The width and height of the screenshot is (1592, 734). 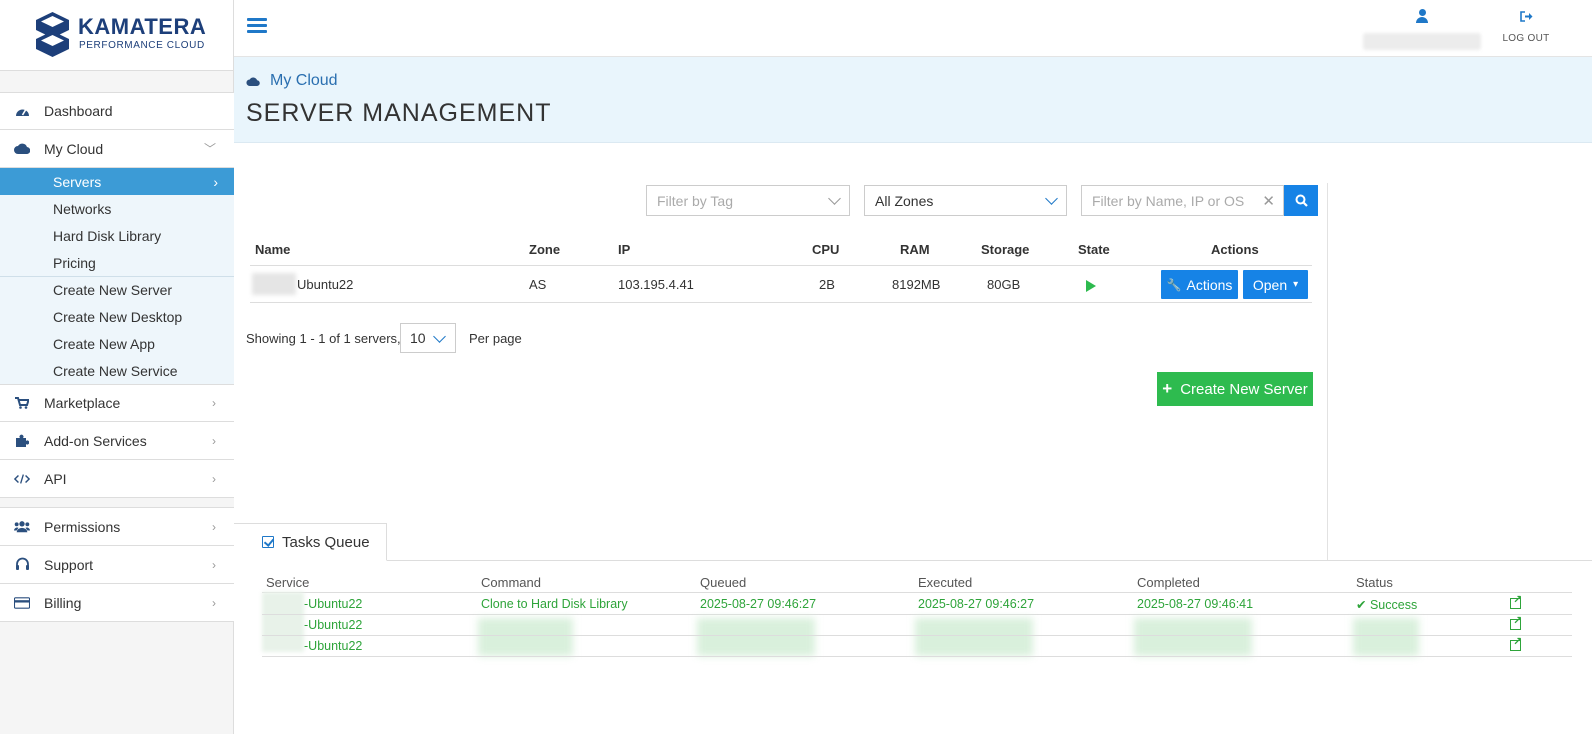 What do you see at coordinates (268, 542) in the screenshot?
I see `checkbox-icon` at bounding box center [268, 542].